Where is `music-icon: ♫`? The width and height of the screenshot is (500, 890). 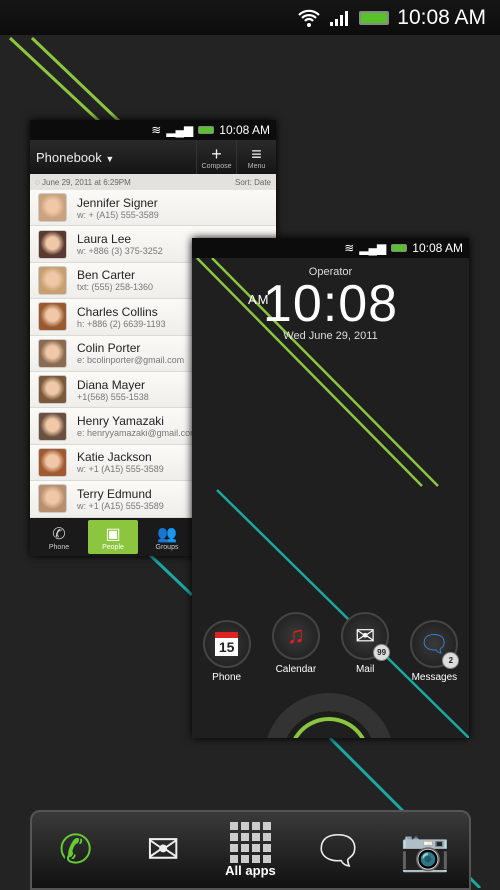
music-icon: ♫ is located at coordinates (295, 635).